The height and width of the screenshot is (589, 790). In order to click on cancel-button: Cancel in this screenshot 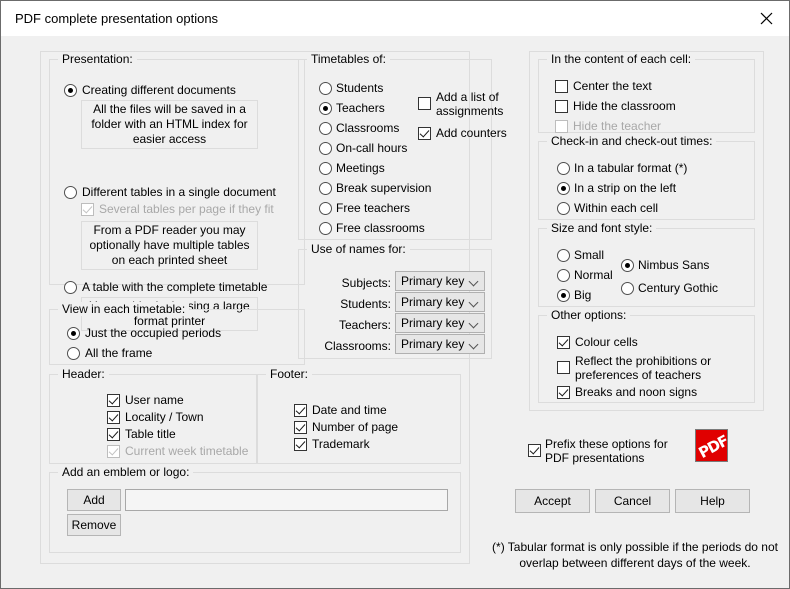, I will do `click(632, 501)`.